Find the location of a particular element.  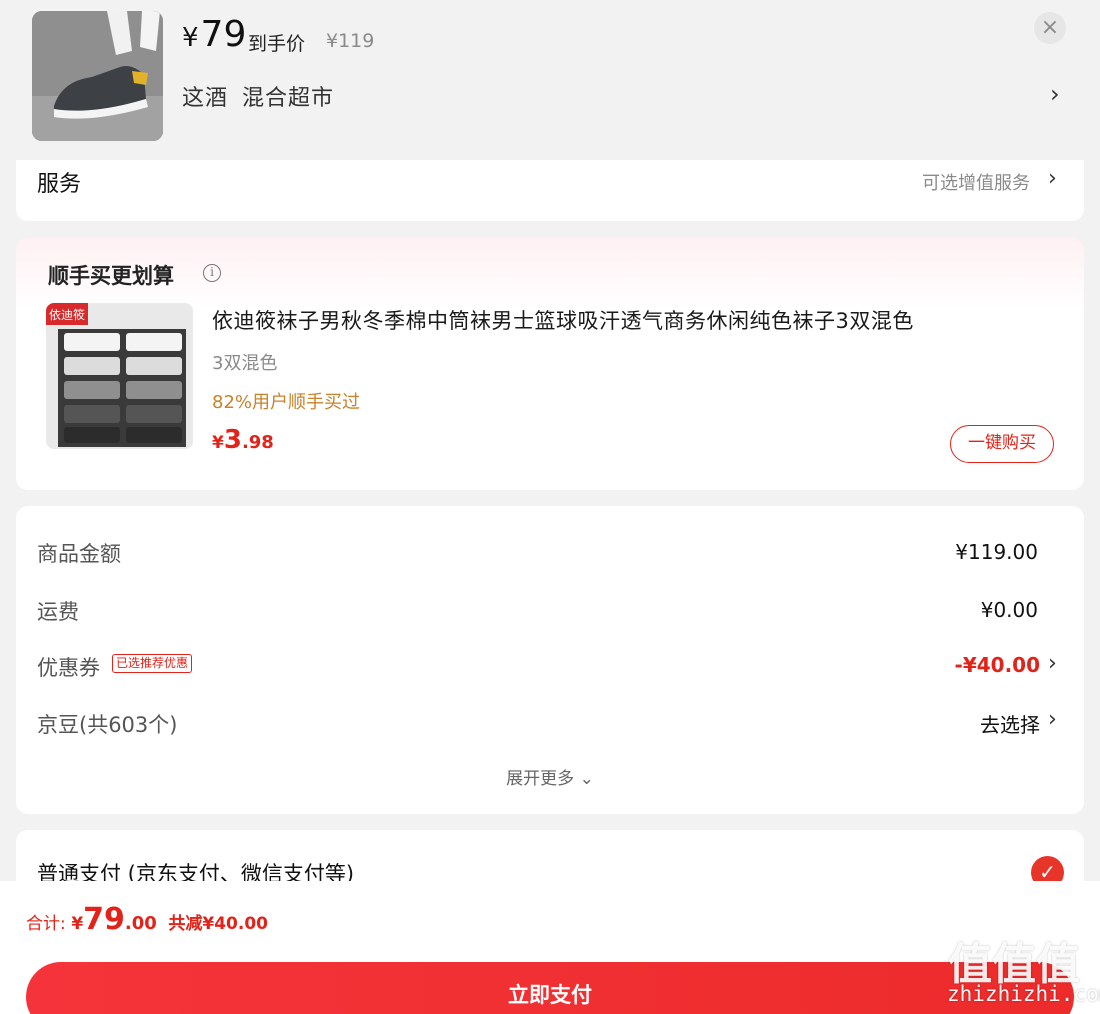

socks-photo-icon: 依迪筱 is located at coordinates (119, 376).